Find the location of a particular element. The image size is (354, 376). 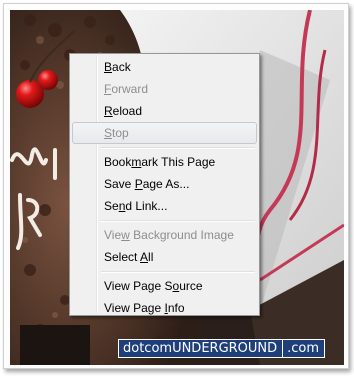

menu-item-reload: Reload is located at coordinates (164, 111).